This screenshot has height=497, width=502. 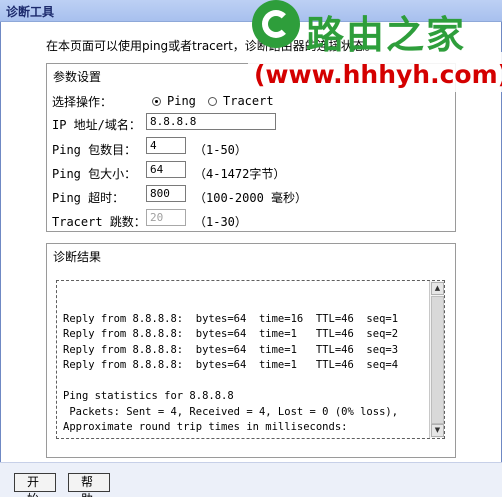 What do you see at coordinates (212, 101) in the screenshot?
I see `radio-tracert-dot` at bounding box center [212, 101].